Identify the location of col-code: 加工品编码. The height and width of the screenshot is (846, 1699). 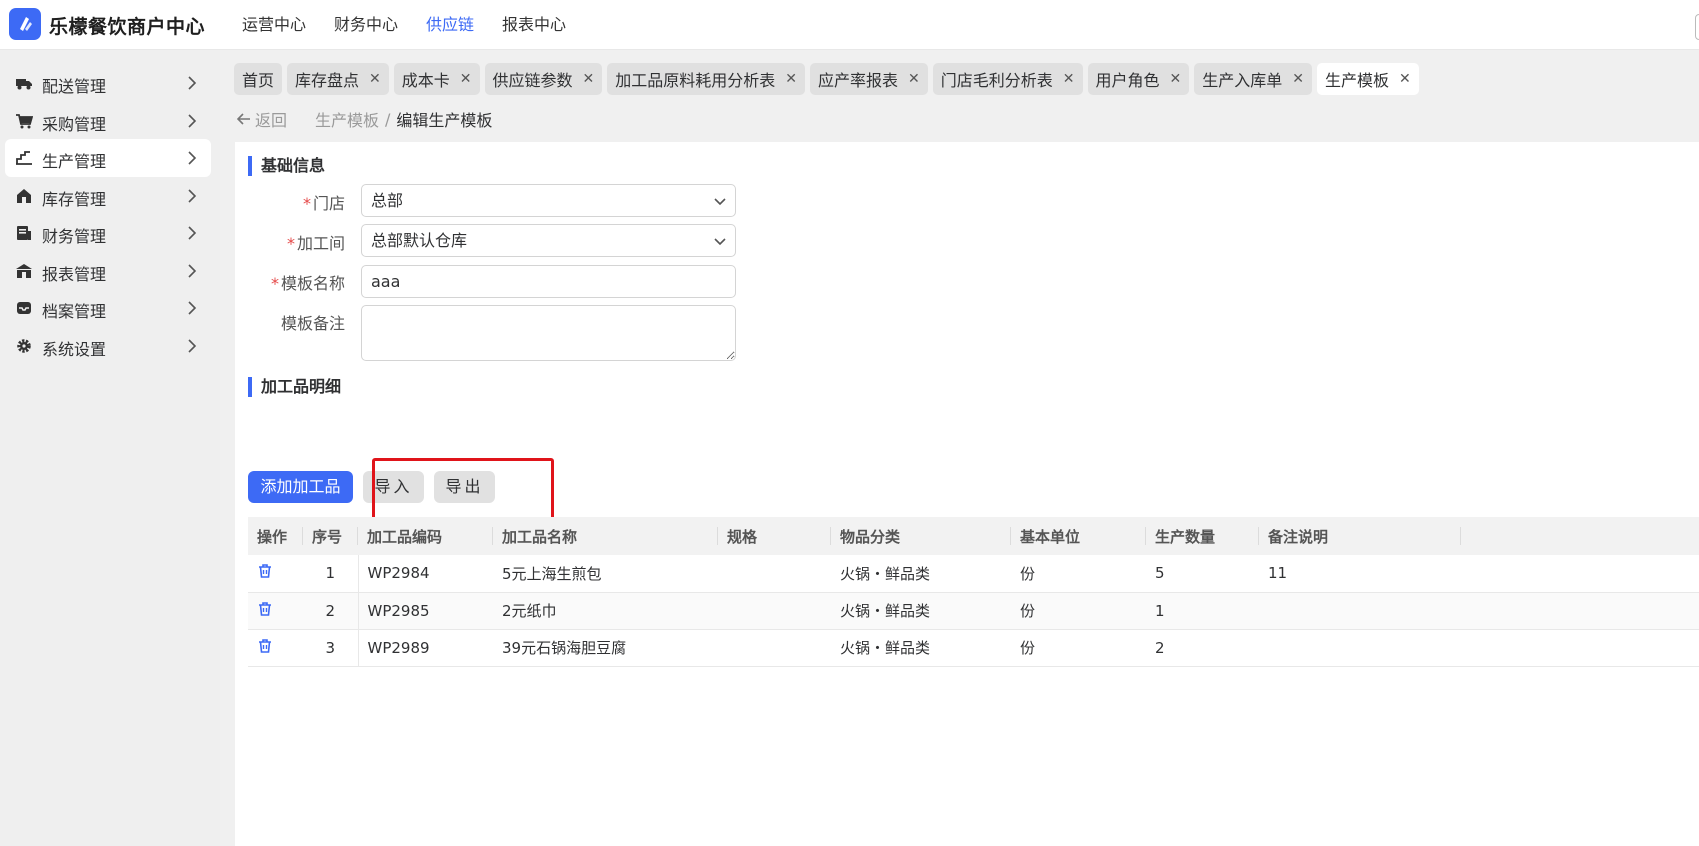
(425, 536).